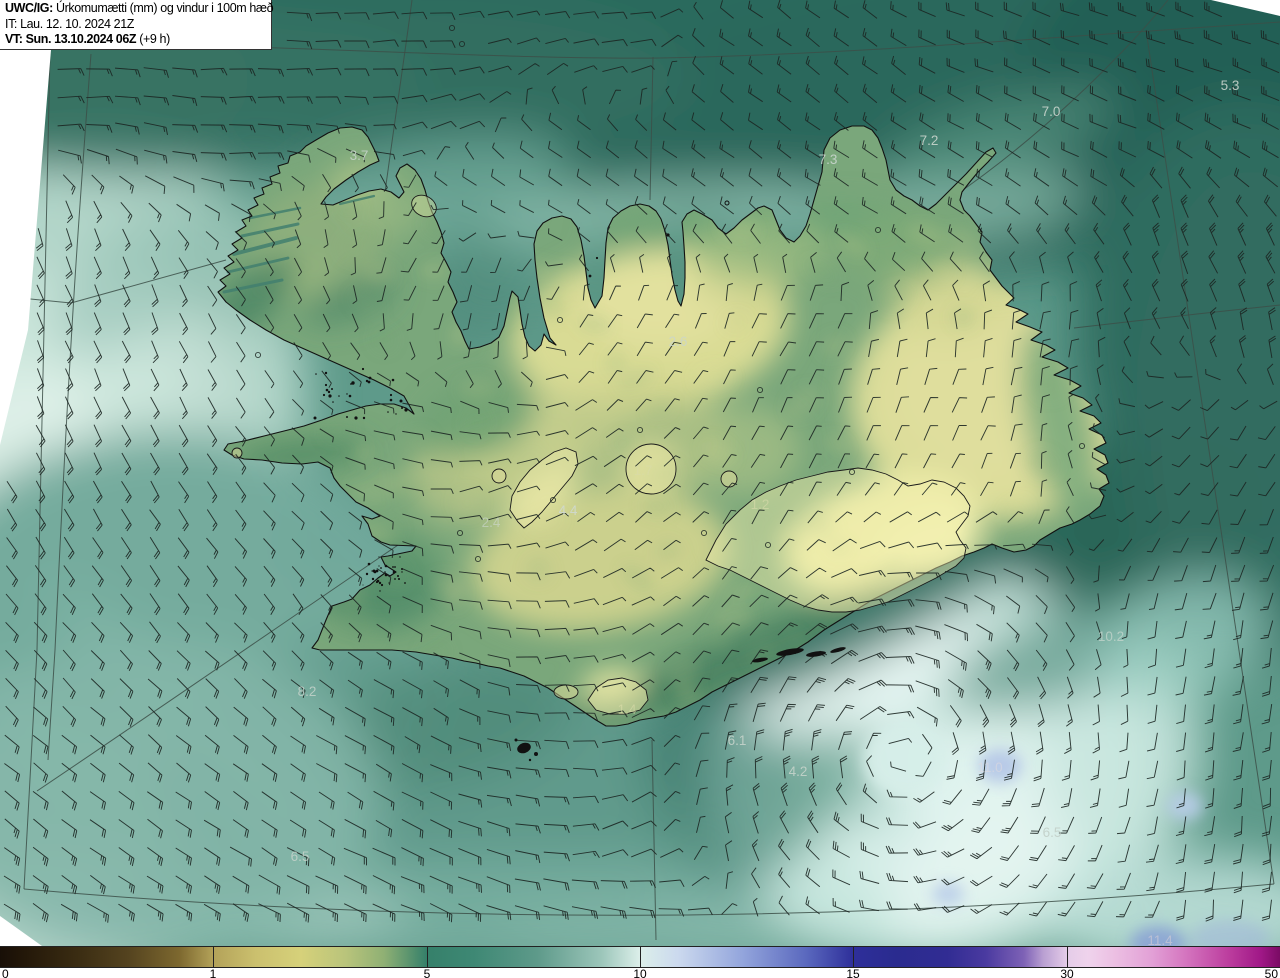 Image resolution: width=1280 pixels, height=978 pixels. What do you see at coordinates (359, 155) in the screenshot?
I see `svg-text: 3.7` at bounding box center [359, 155].